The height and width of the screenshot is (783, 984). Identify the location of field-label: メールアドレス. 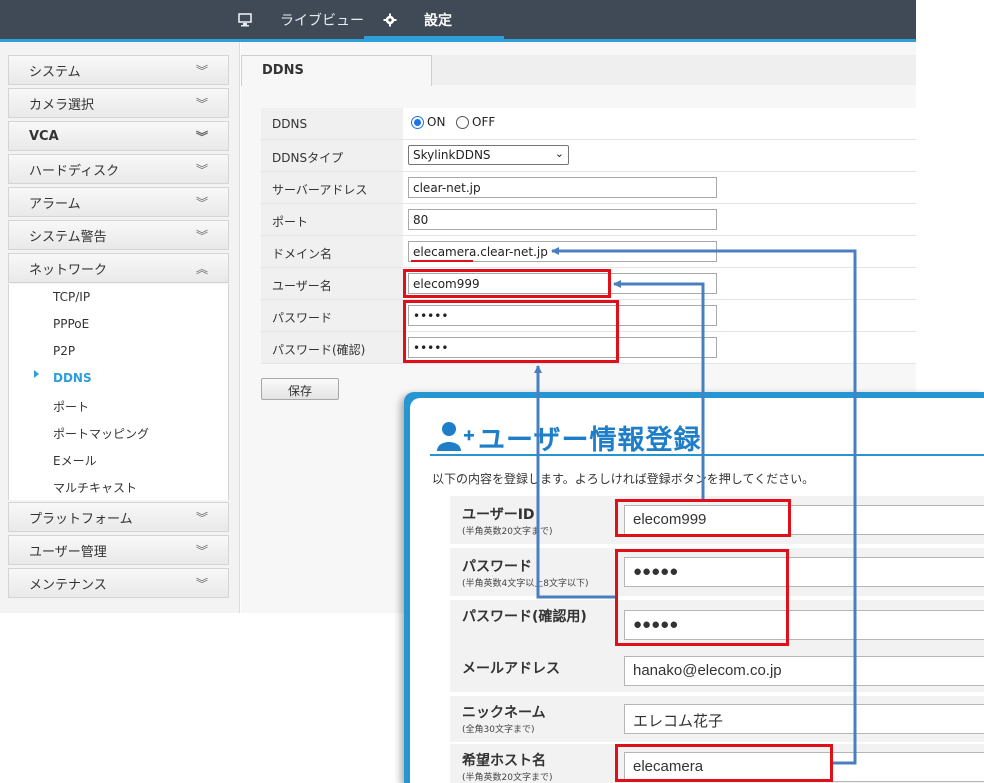
(511, 669).